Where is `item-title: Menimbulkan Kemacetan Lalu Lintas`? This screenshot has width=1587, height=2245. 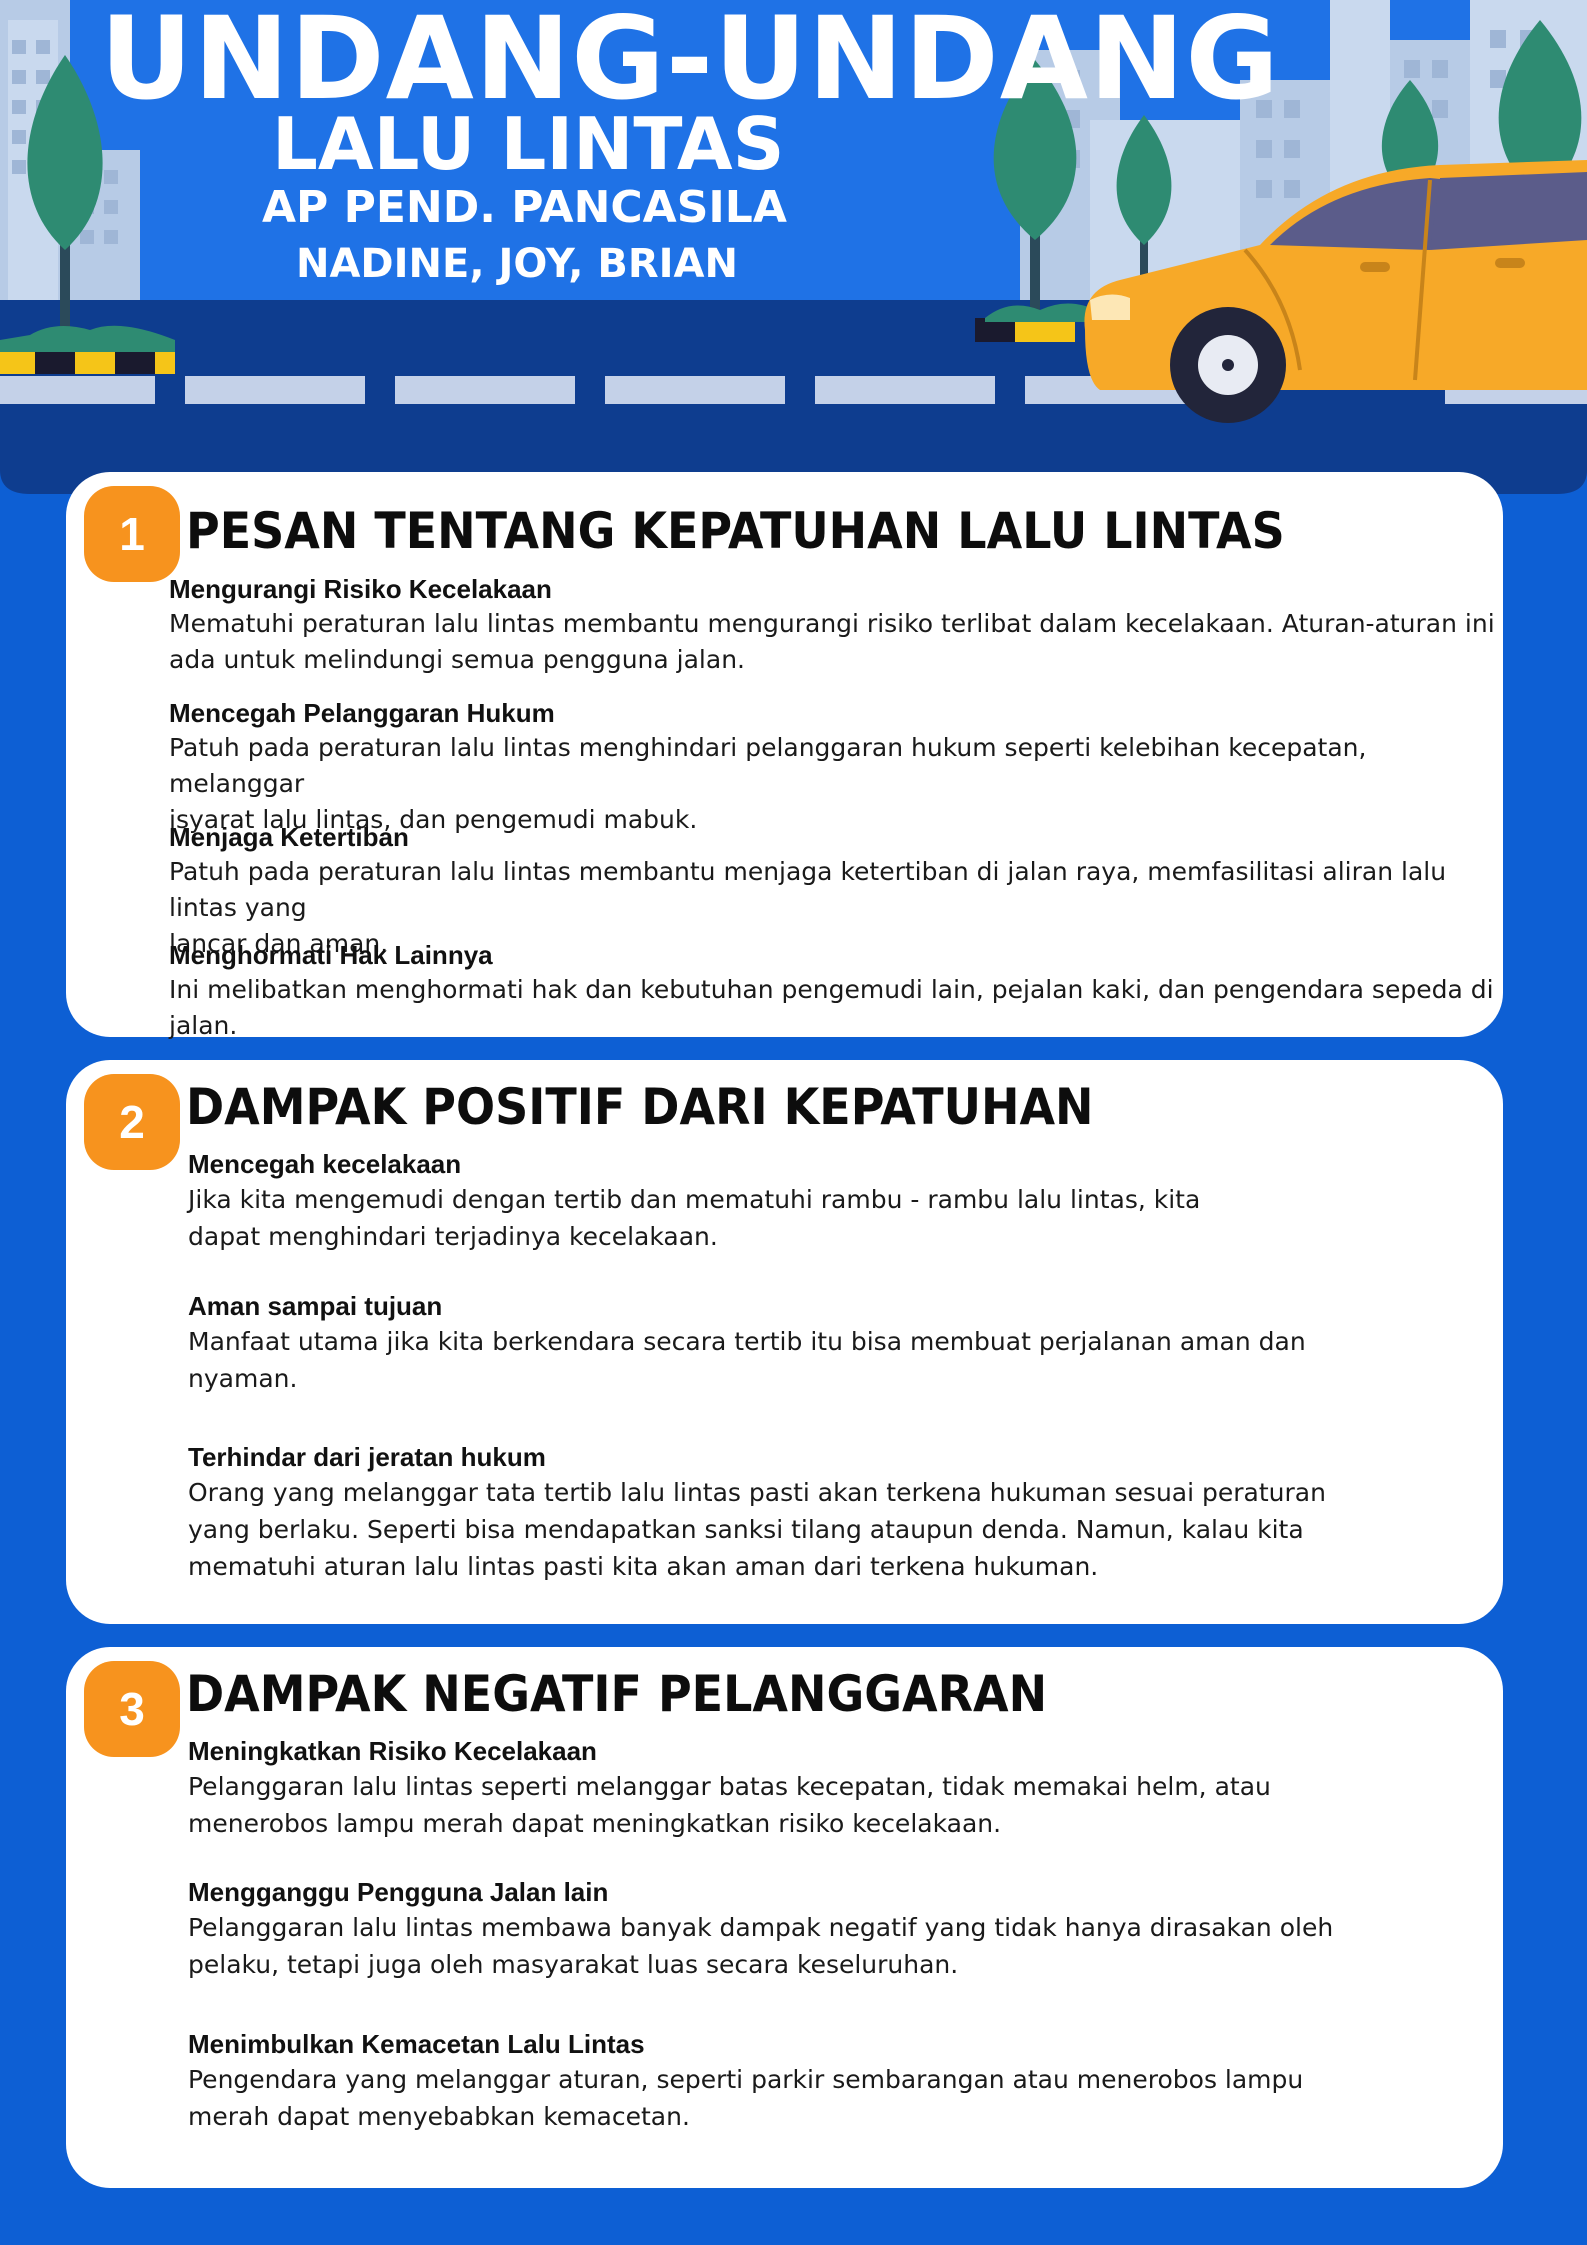
item-title: Menimbulkan Kemacetan Lalu Lintas is located at coordinates (416, 2044).